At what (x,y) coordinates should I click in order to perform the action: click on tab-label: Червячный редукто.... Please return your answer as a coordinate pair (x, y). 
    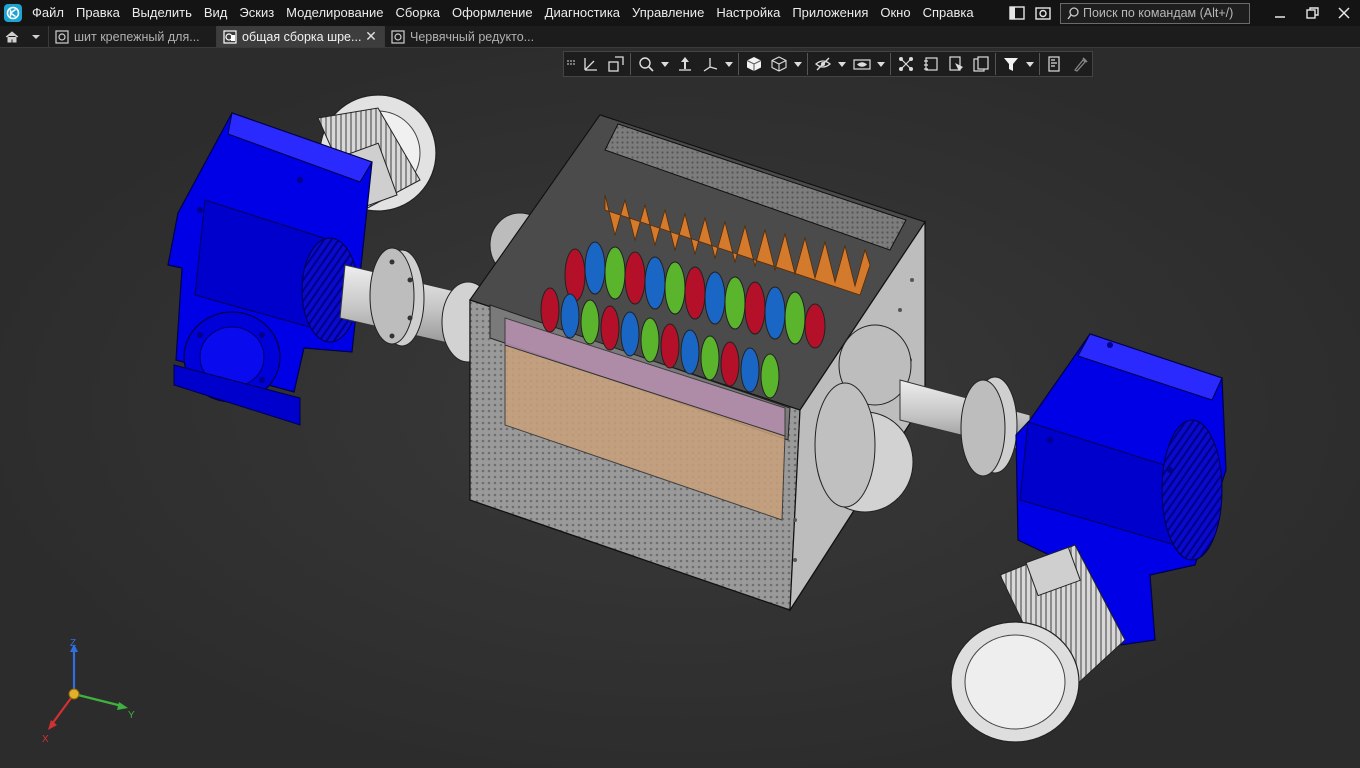
    Looking at the image, I should click on (472, 36).